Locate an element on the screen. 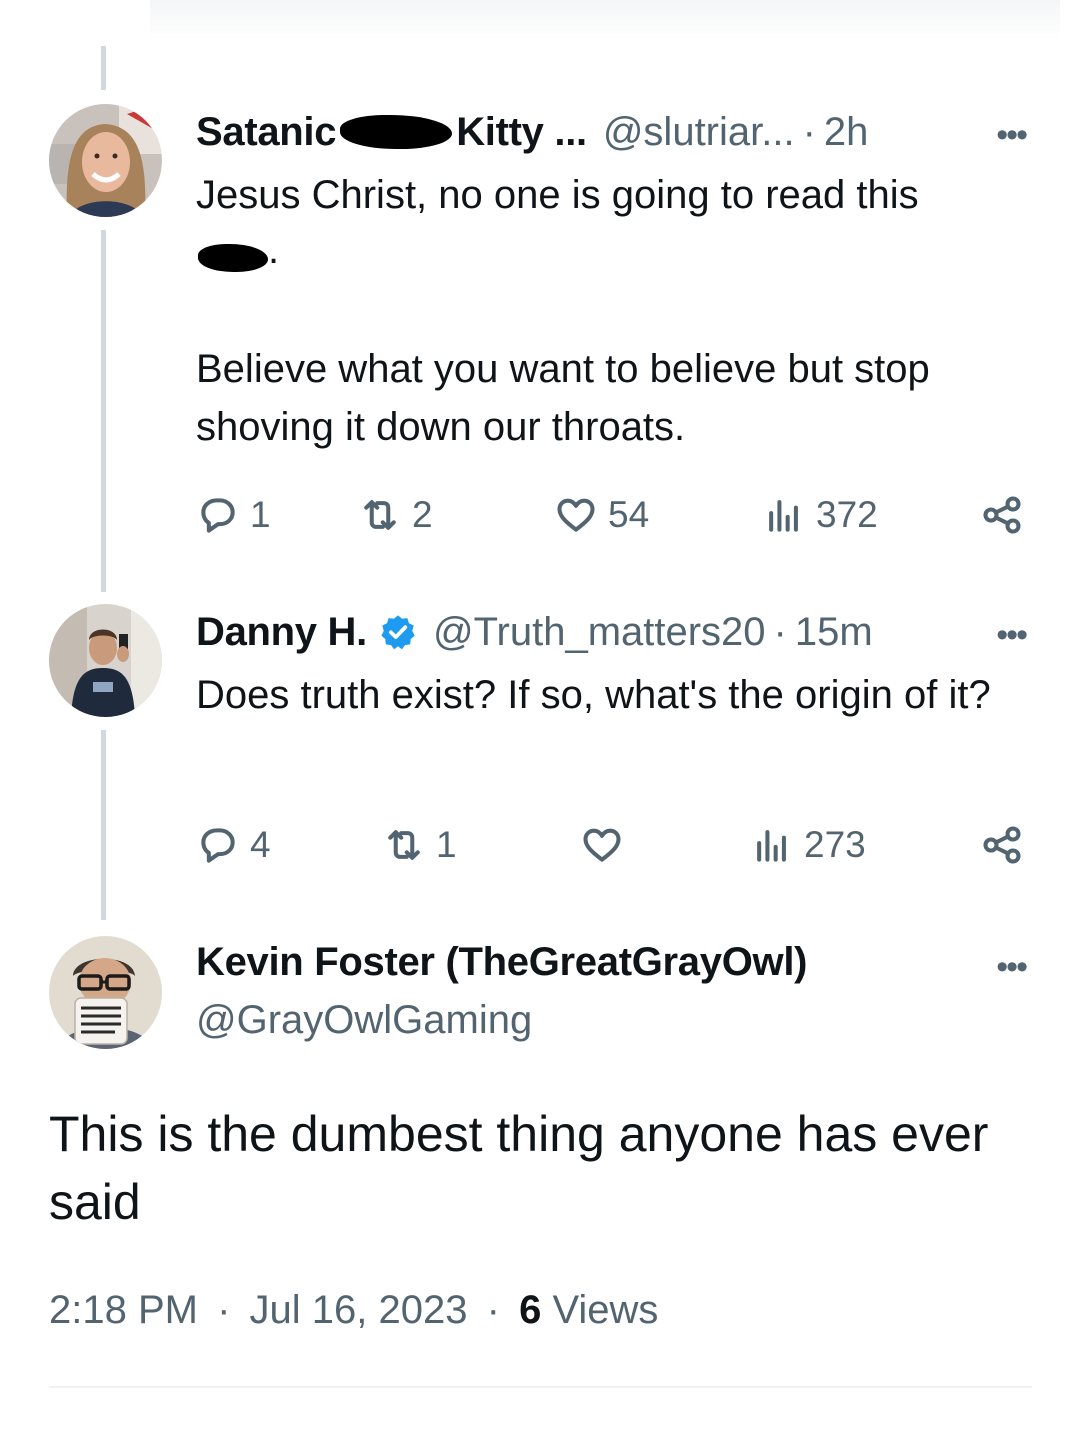  user-handle: @Truth_matters20 is located at coordinates (599, 632).